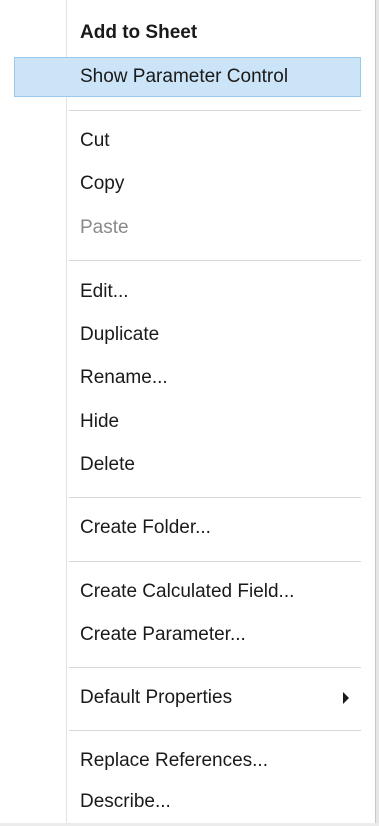 The width and height of the screenshot is (379, 826). I want to click on menu-item-hide: Hide, so click(187, 422).